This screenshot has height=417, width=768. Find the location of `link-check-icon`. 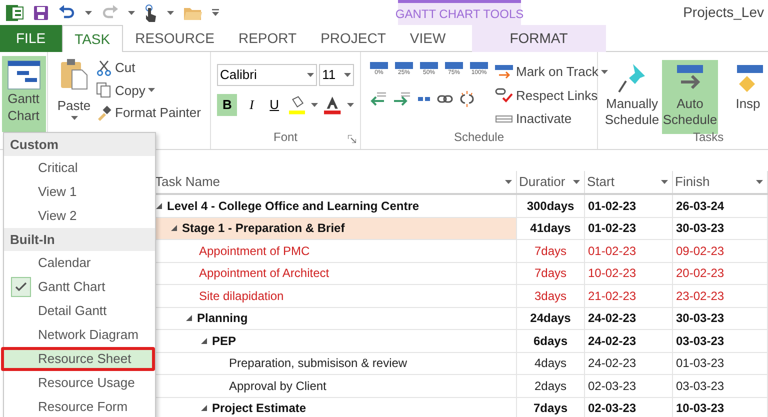

link-check-icon is located at coordinates (504, 95).